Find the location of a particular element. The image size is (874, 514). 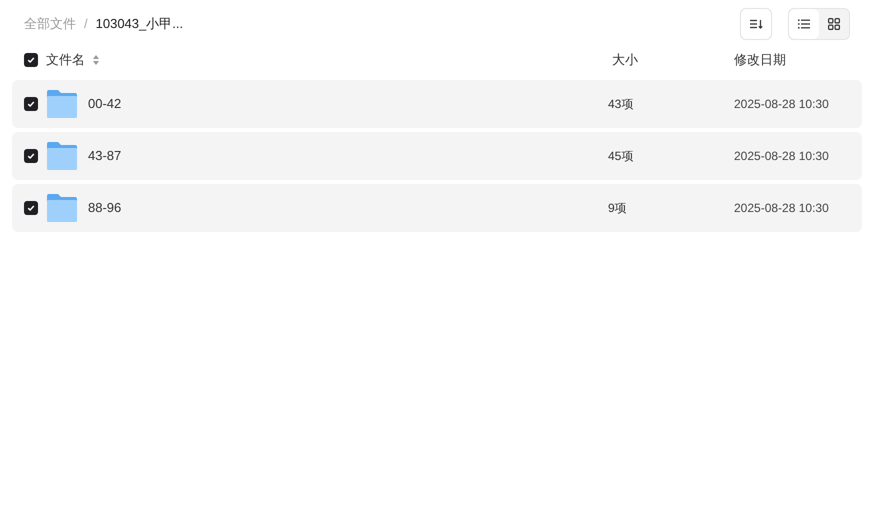

file-row: 43-87 45项 2025-08-28 10:30 is located at coordinates (437, 156).